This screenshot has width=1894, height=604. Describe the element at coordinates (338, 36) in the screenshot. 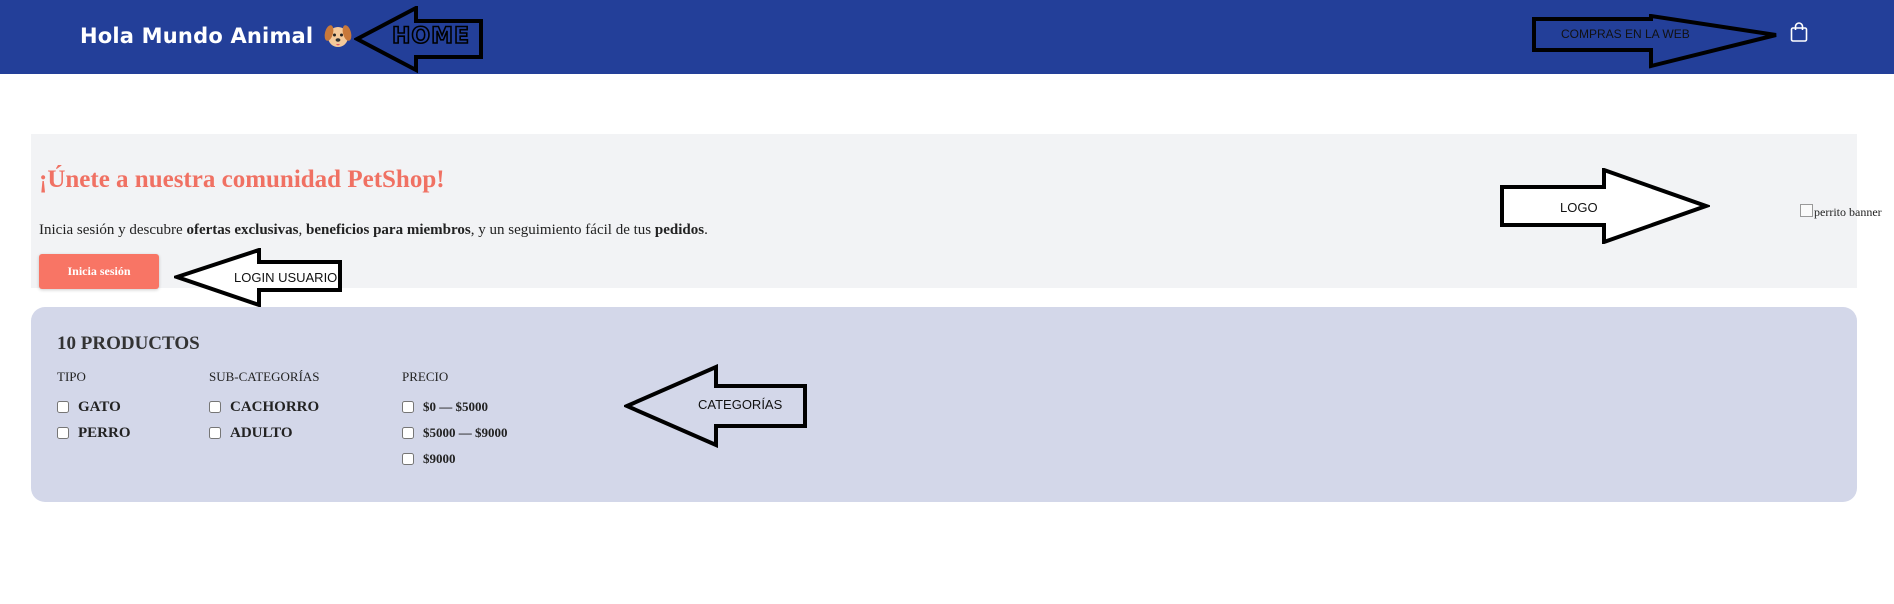

I see `dog-icon` at that location.